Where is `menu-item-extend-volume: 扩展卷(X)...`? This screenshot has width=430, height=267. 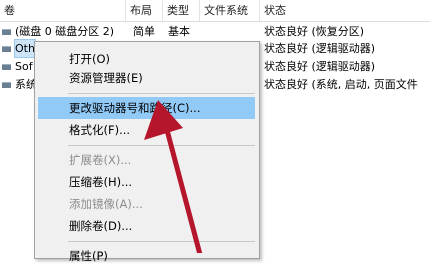
menu-item-extend-volume: 扩展卷(X)... is located at coordinates (146, 160).